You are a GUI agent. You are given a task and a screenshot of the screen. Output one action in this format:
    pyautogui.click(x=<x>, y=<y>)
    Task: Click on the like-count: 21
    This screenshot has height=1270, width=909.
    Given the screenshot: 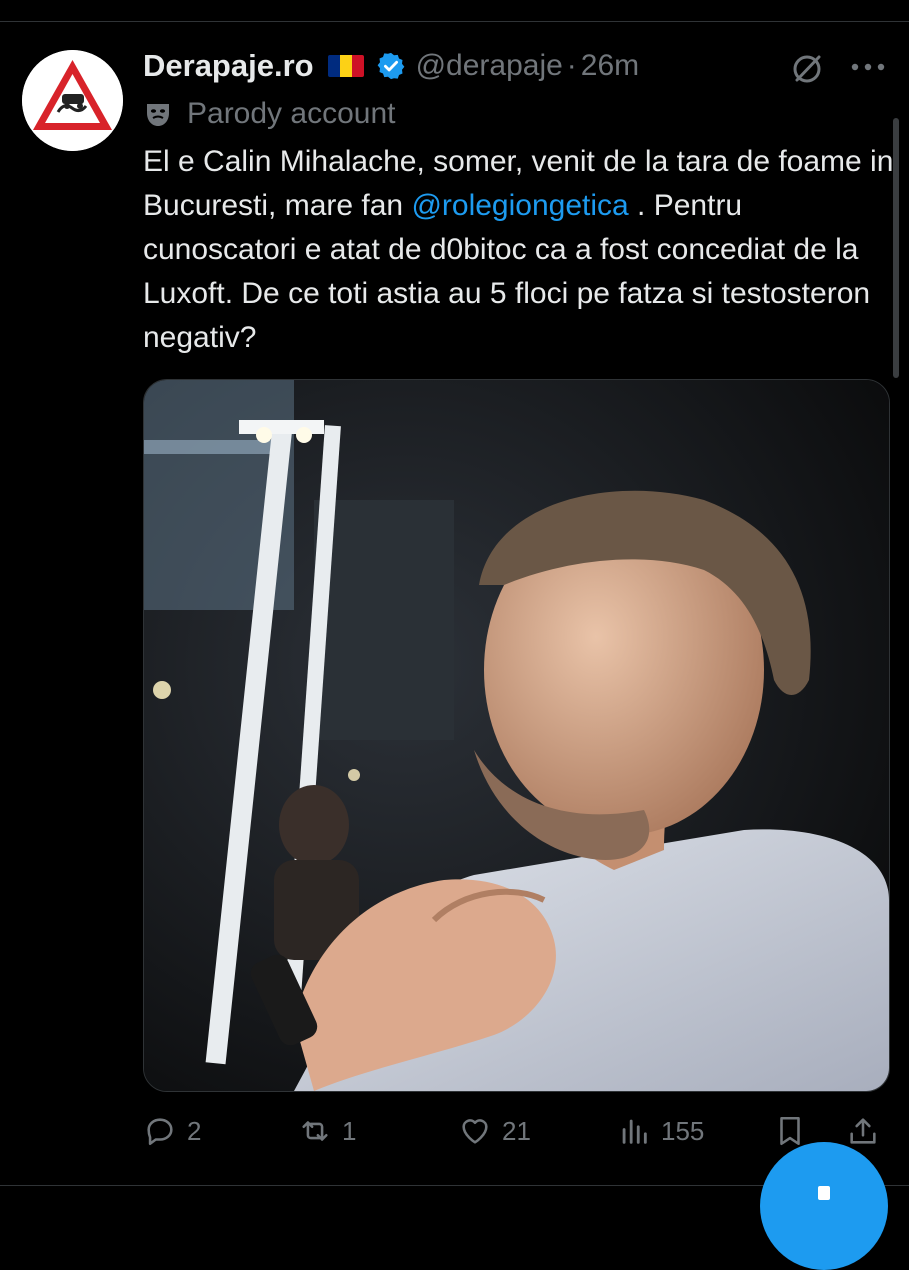 What is the action you would take?
    pyautogui.click(x=516, y=1130)
    